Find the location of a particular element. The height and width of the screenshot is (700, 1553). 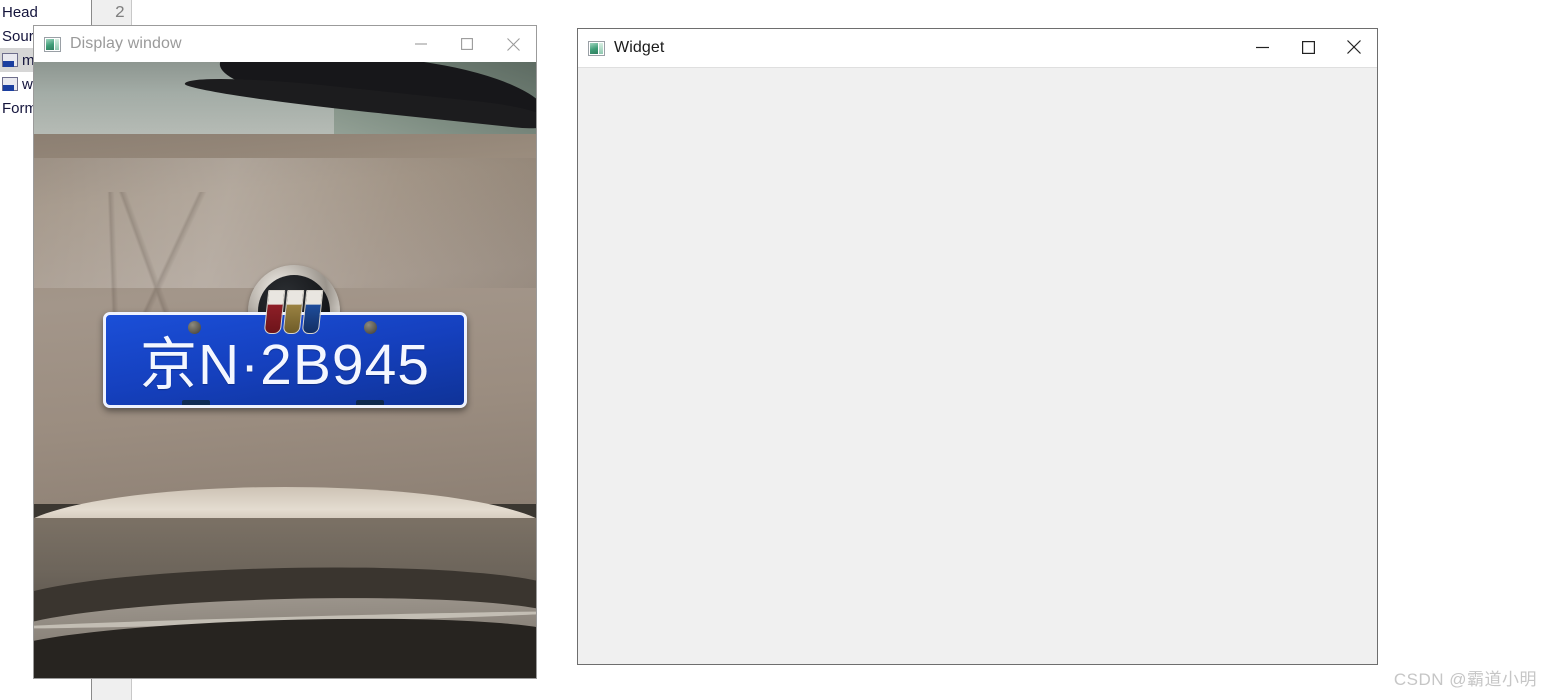

tree-item-headers: Head is located at coordinates (45, 12).